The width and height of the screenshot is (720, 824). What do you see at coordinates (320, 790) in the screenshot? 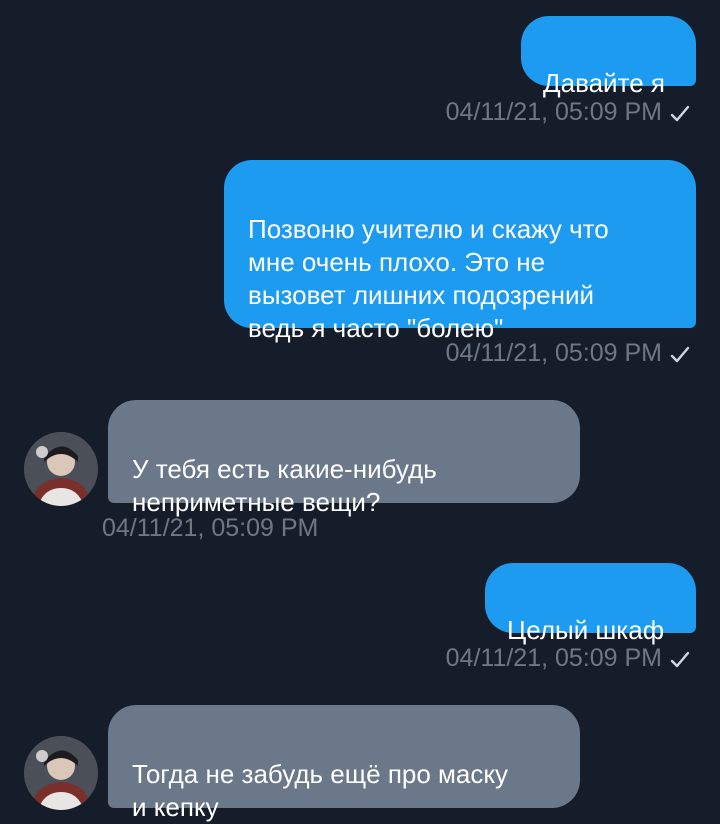
I see `message-text: Тогда не забудь ещё про маску и кепку` at bounding box center [320, 790].